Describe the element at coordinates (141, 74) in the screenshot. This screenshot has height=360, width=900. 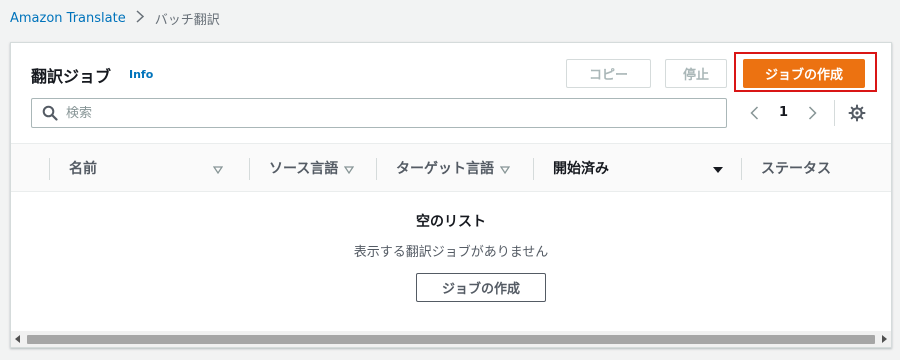
I see `info-link: Info` at that location.